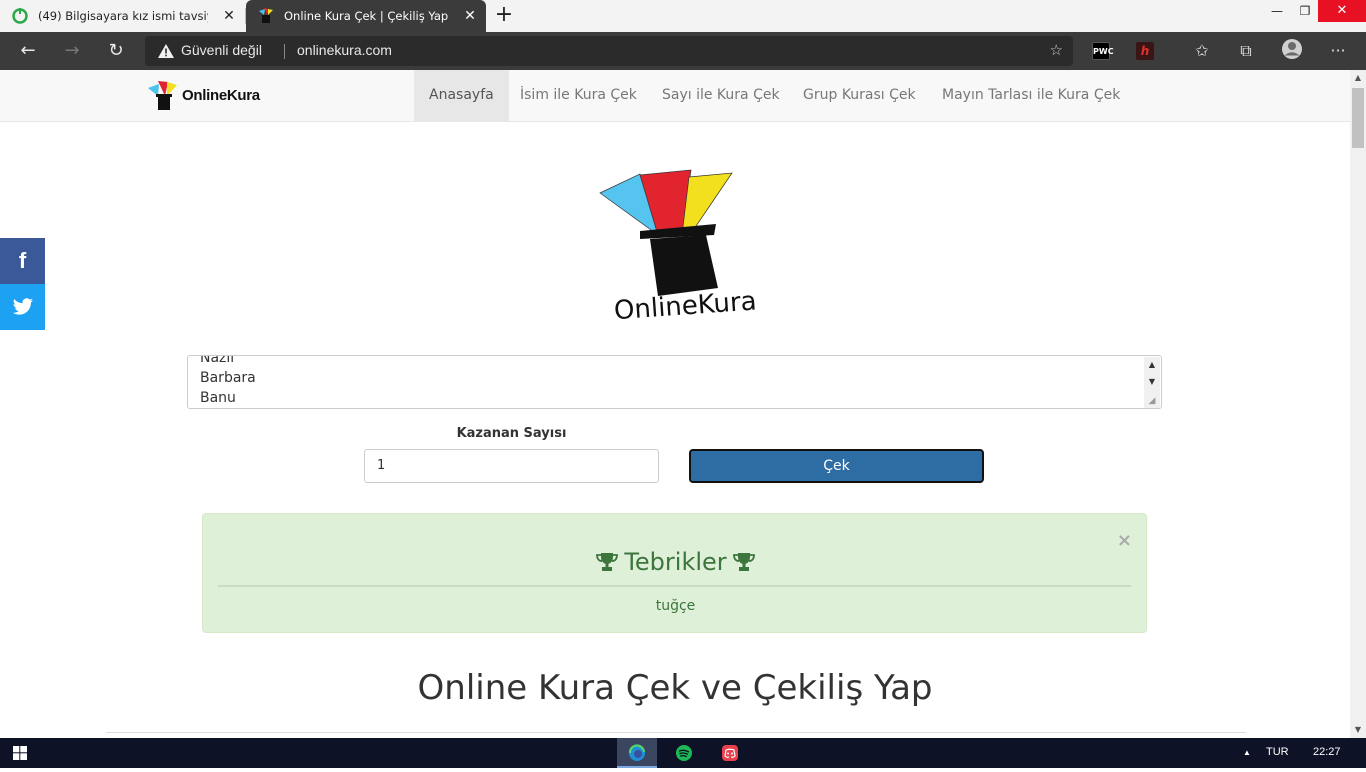  What do you see at coordinates (1358, 404) in the screenshot?
I see `page-scrollbar` at bounding box center [1358, 404].